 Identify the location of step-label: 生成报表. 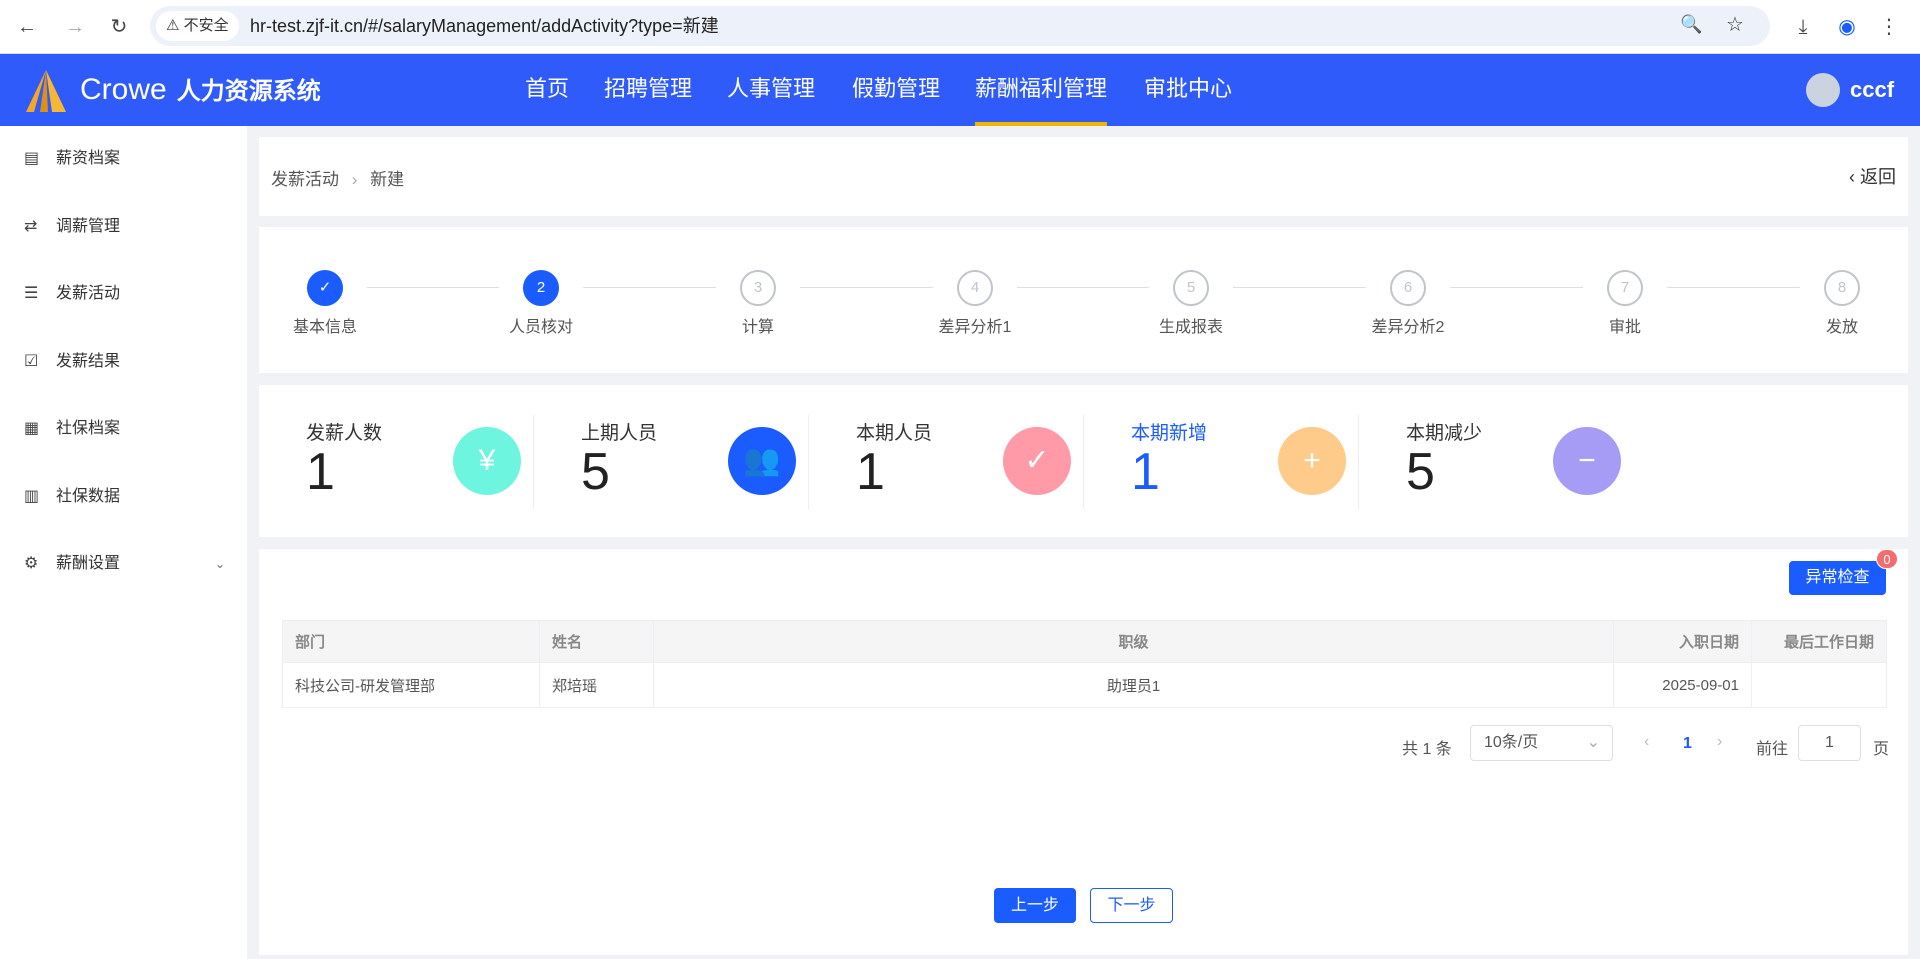
(1190, 327).